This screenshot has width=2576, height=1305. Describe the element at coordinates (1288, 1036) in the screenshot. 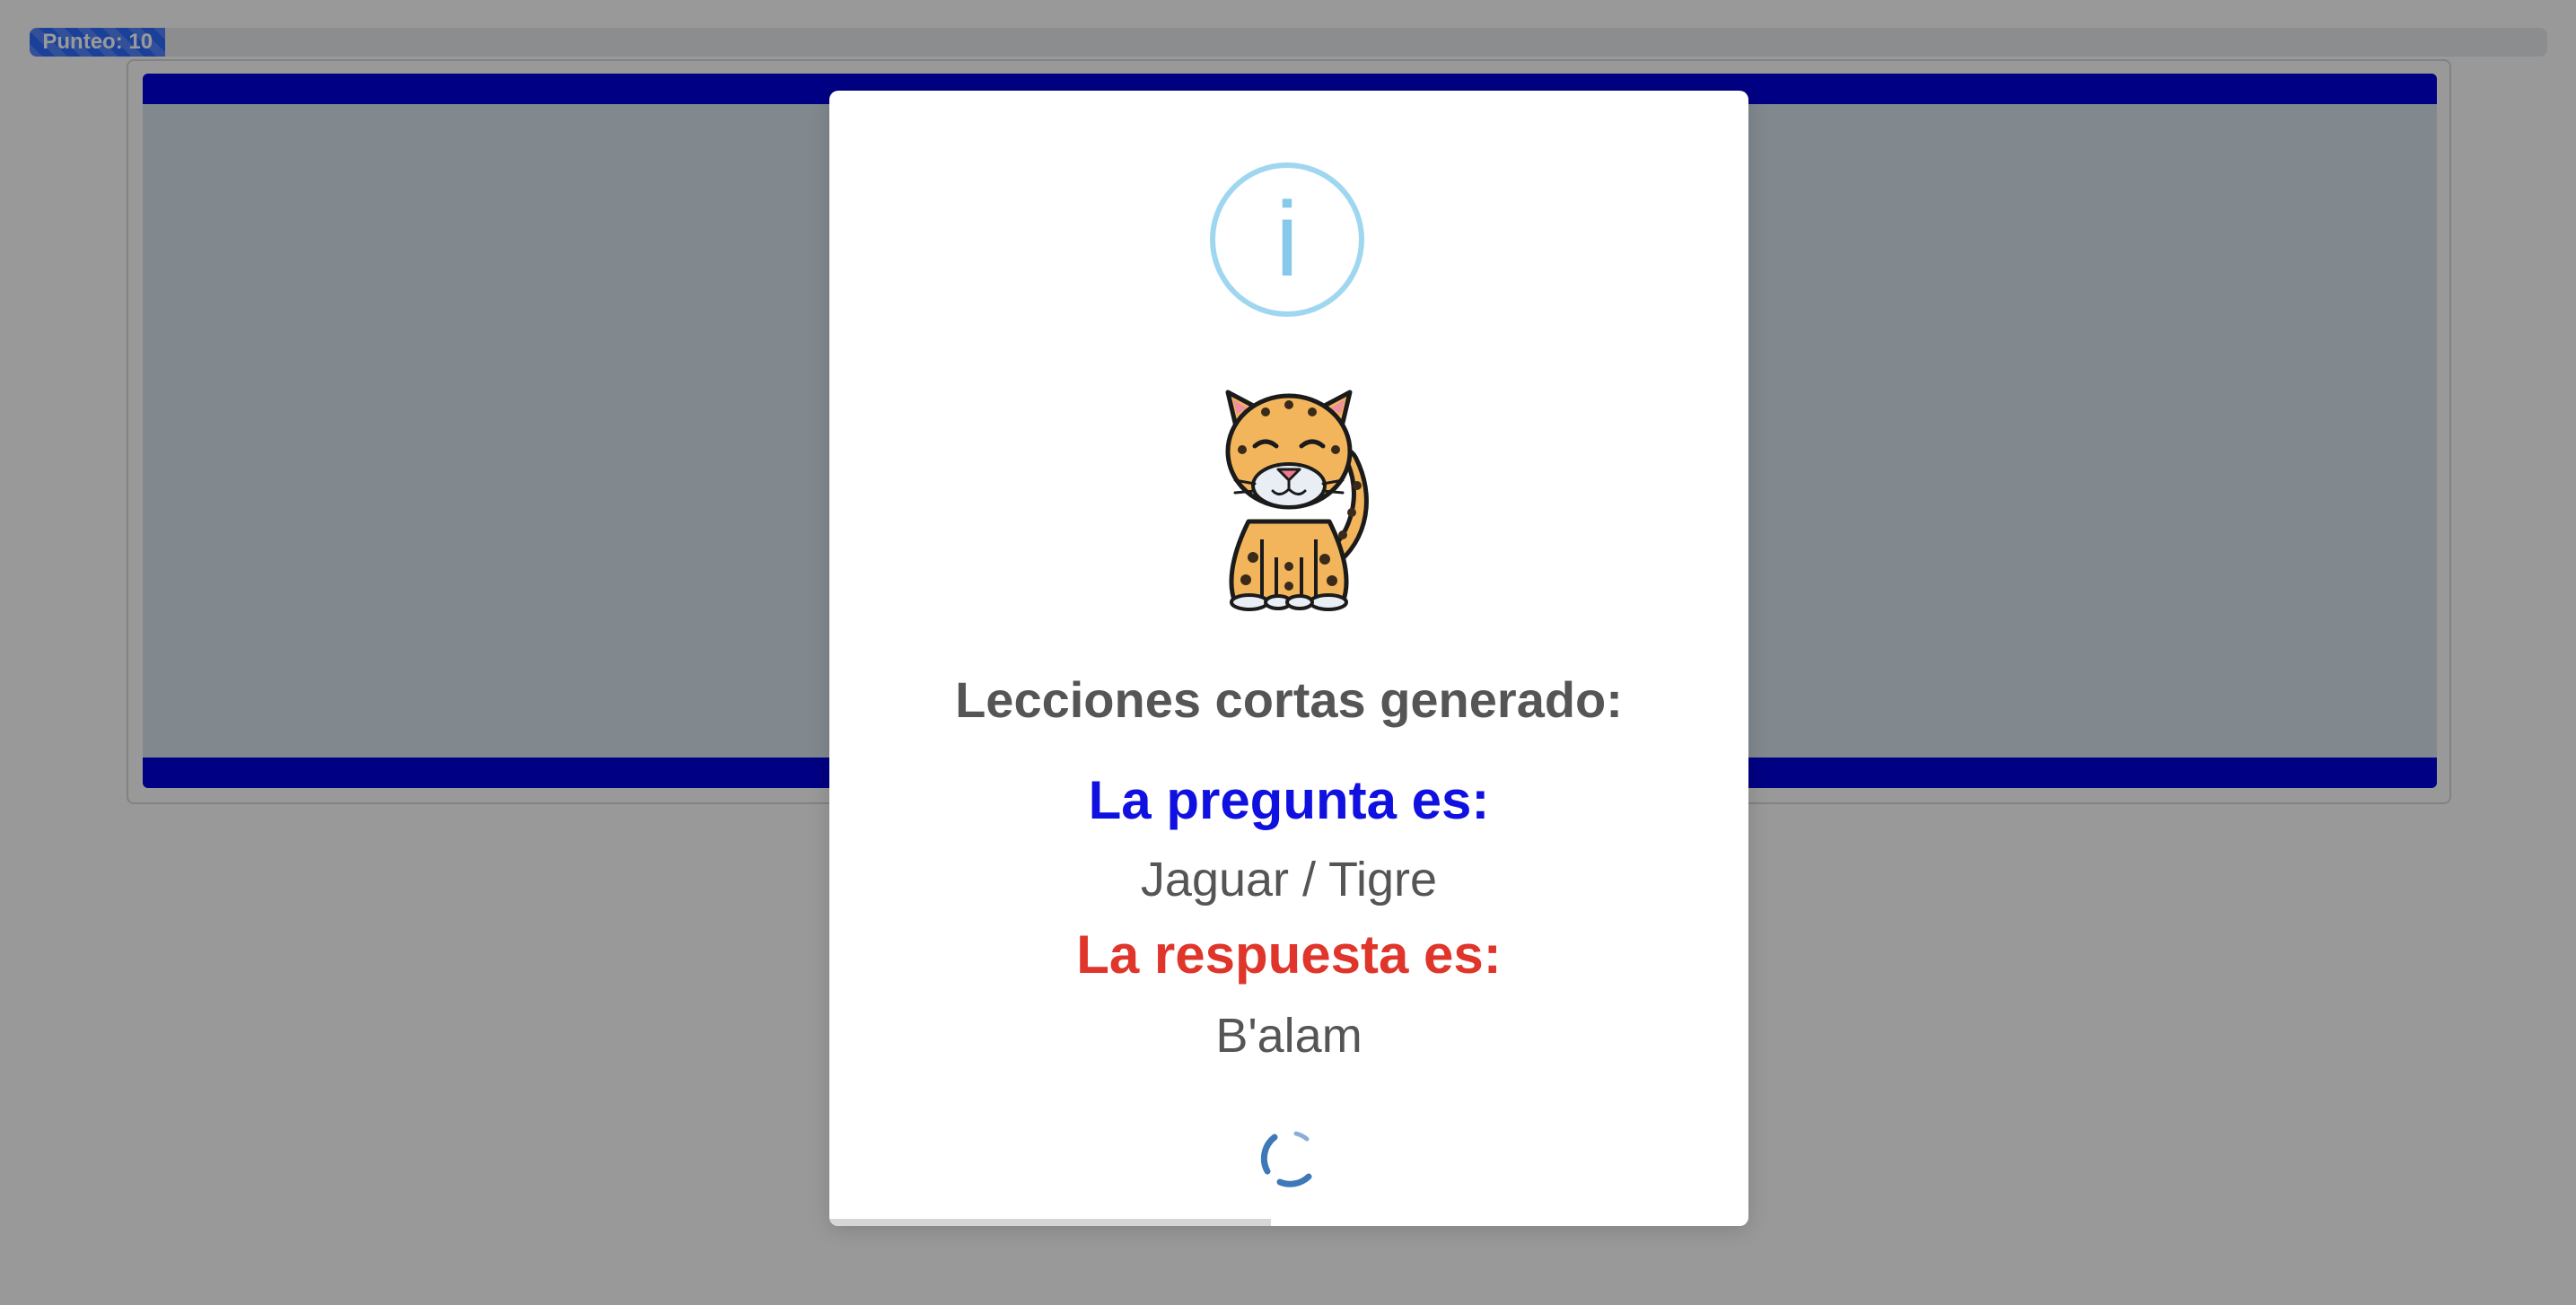

I see `answer-value: B'alam` at that location.